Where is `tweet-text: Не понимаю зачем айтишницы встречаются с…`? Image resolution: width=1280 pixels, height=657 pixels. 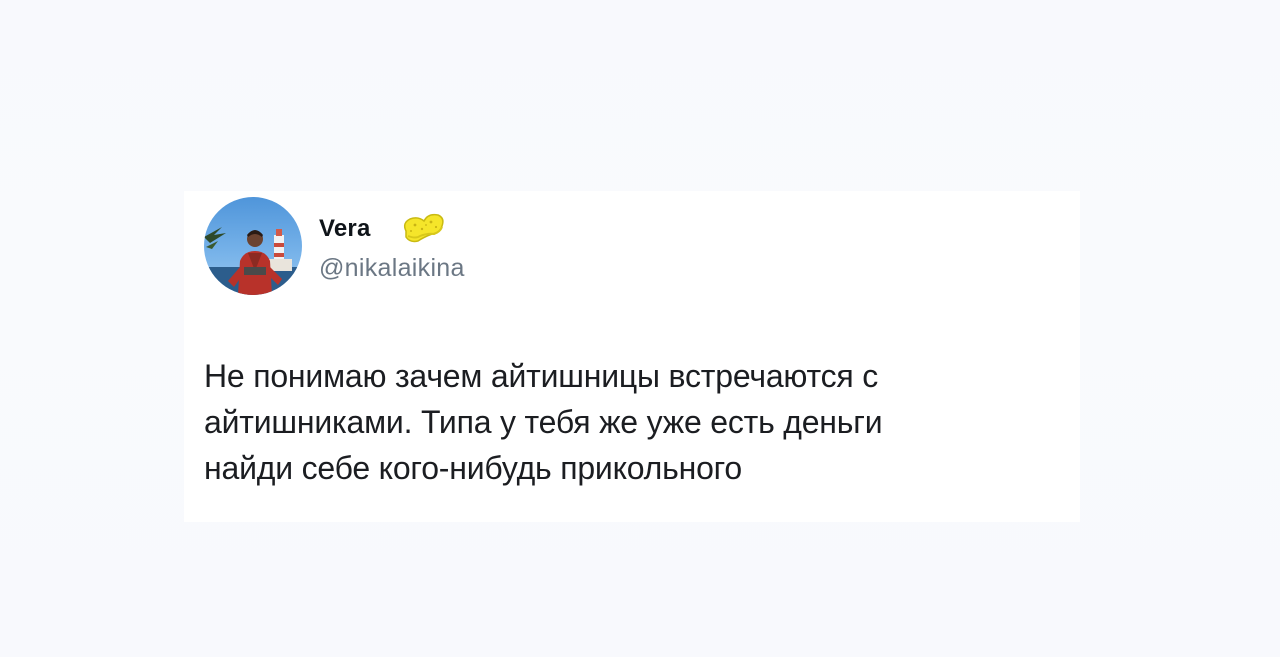 tweet-text: Не понимаю зачем айтишницы встречаются с… is located at coordinates (634, 422).